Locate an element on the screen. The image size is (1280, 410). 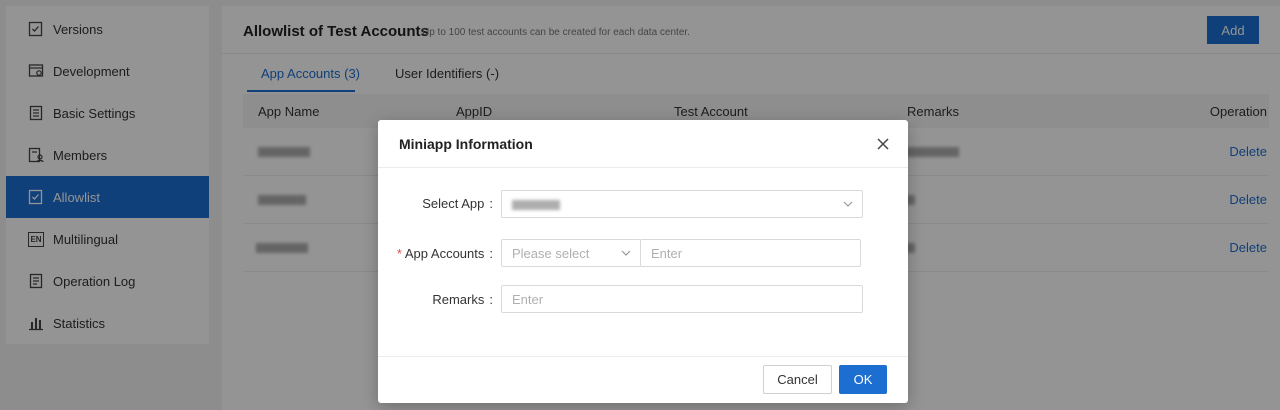
remarks-label: Remarks: is located at coordinates (462, 299).